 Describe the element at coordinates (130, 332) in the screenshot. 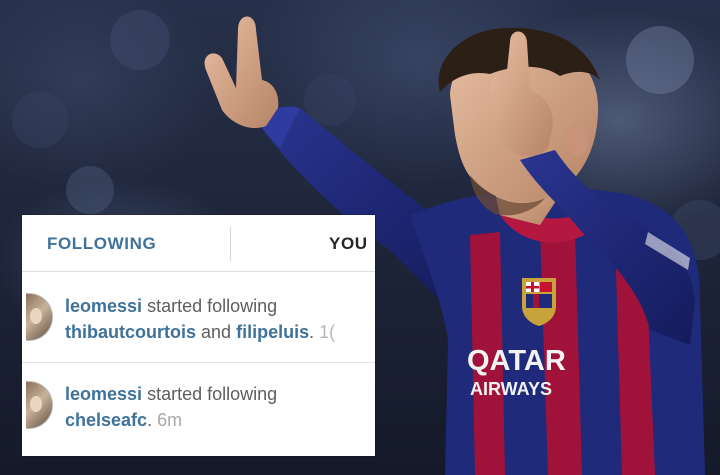

I see `username-link: thibautcourtois` at that location.